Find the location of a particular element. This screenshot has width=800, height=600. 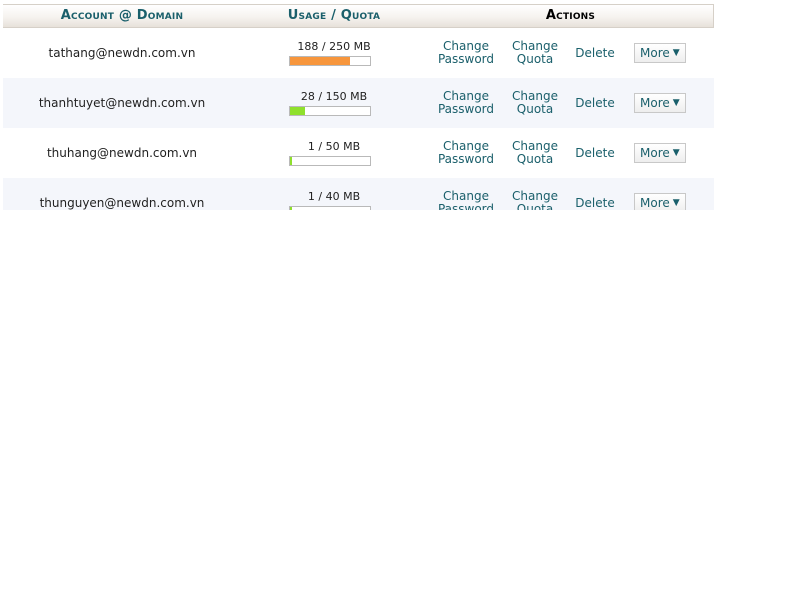

usage-used: 28 is located at coordinates (307, 96).